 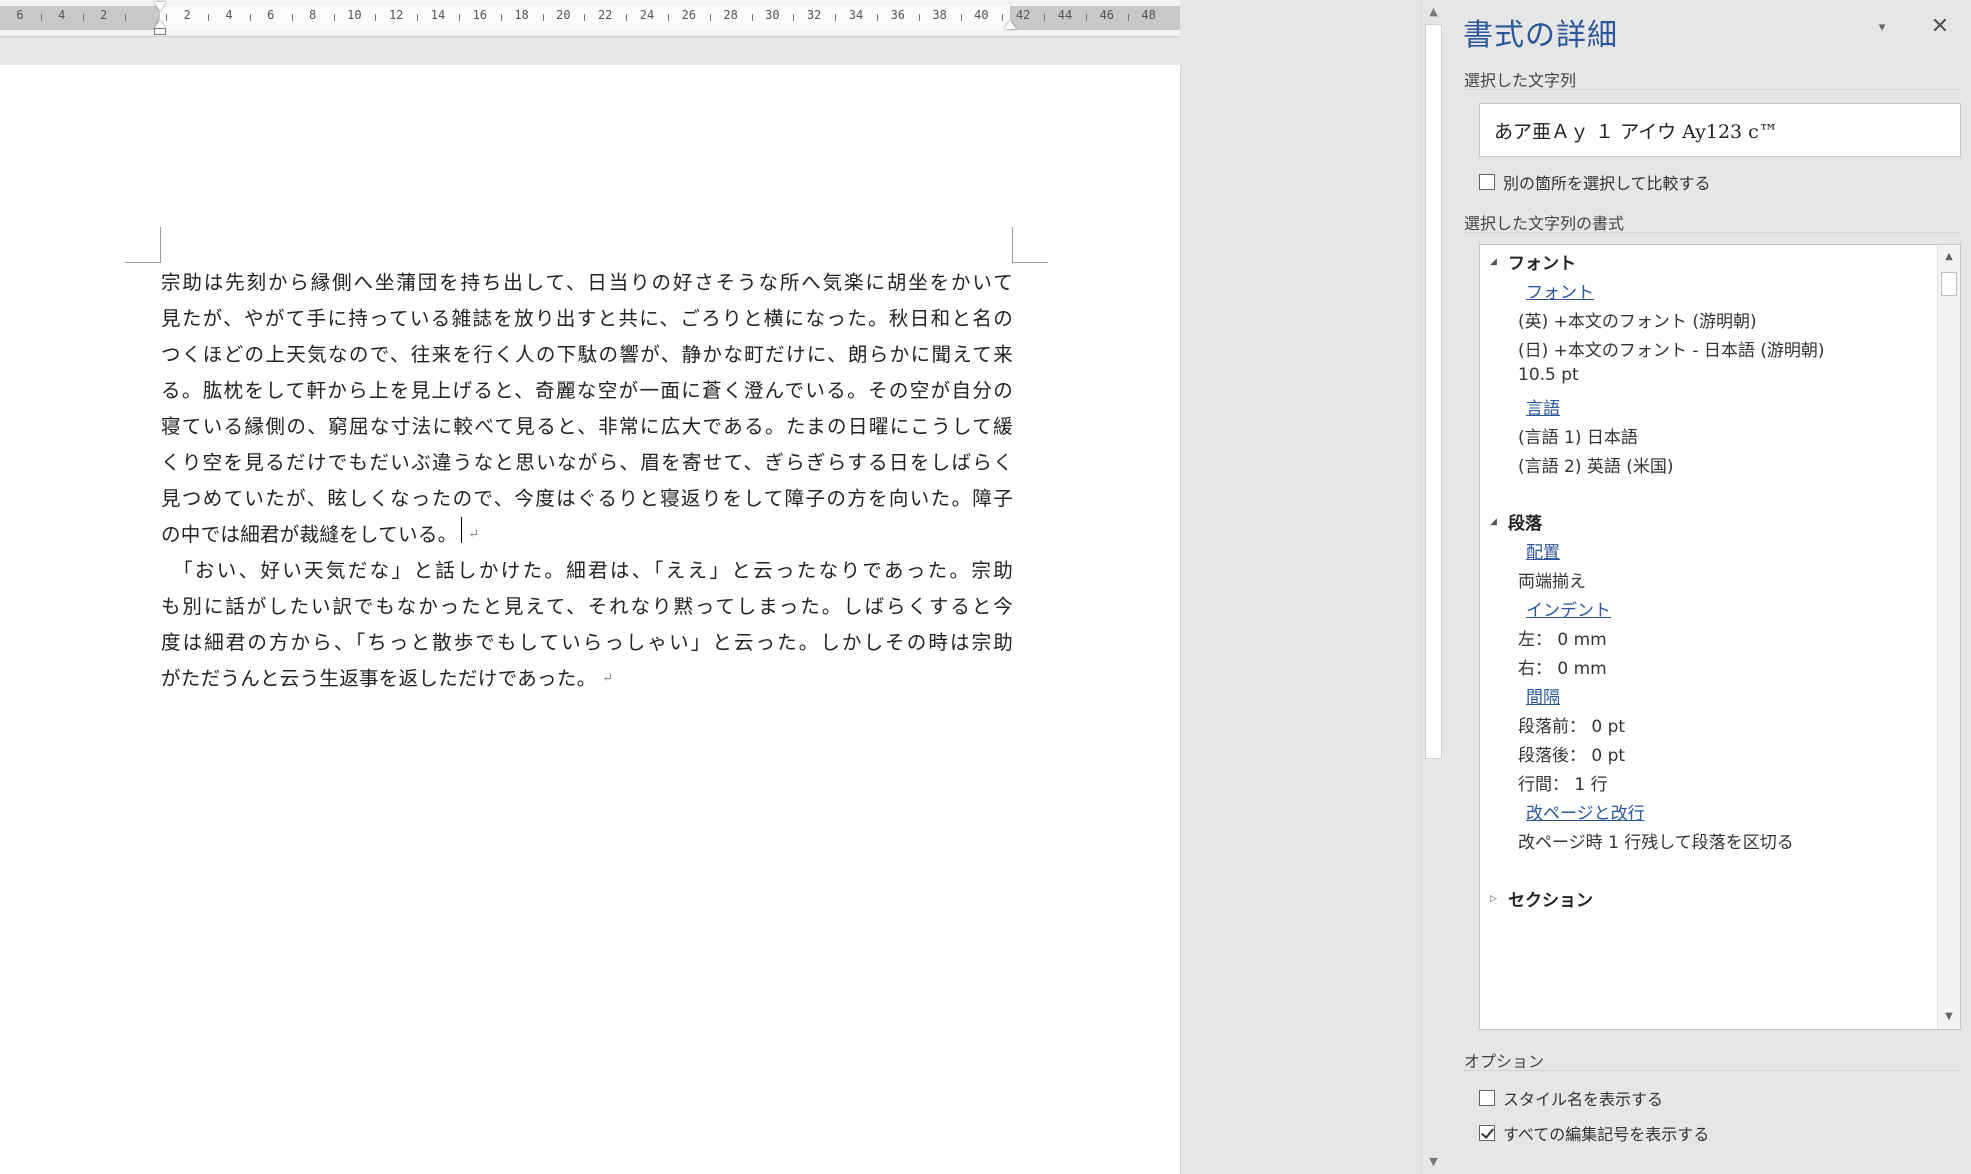 What do you see at coordinates (309, 534) in the screenshot?
I see `text-line-content: の中では細君が裁縫をしている。` at bounding box center [309, 534].